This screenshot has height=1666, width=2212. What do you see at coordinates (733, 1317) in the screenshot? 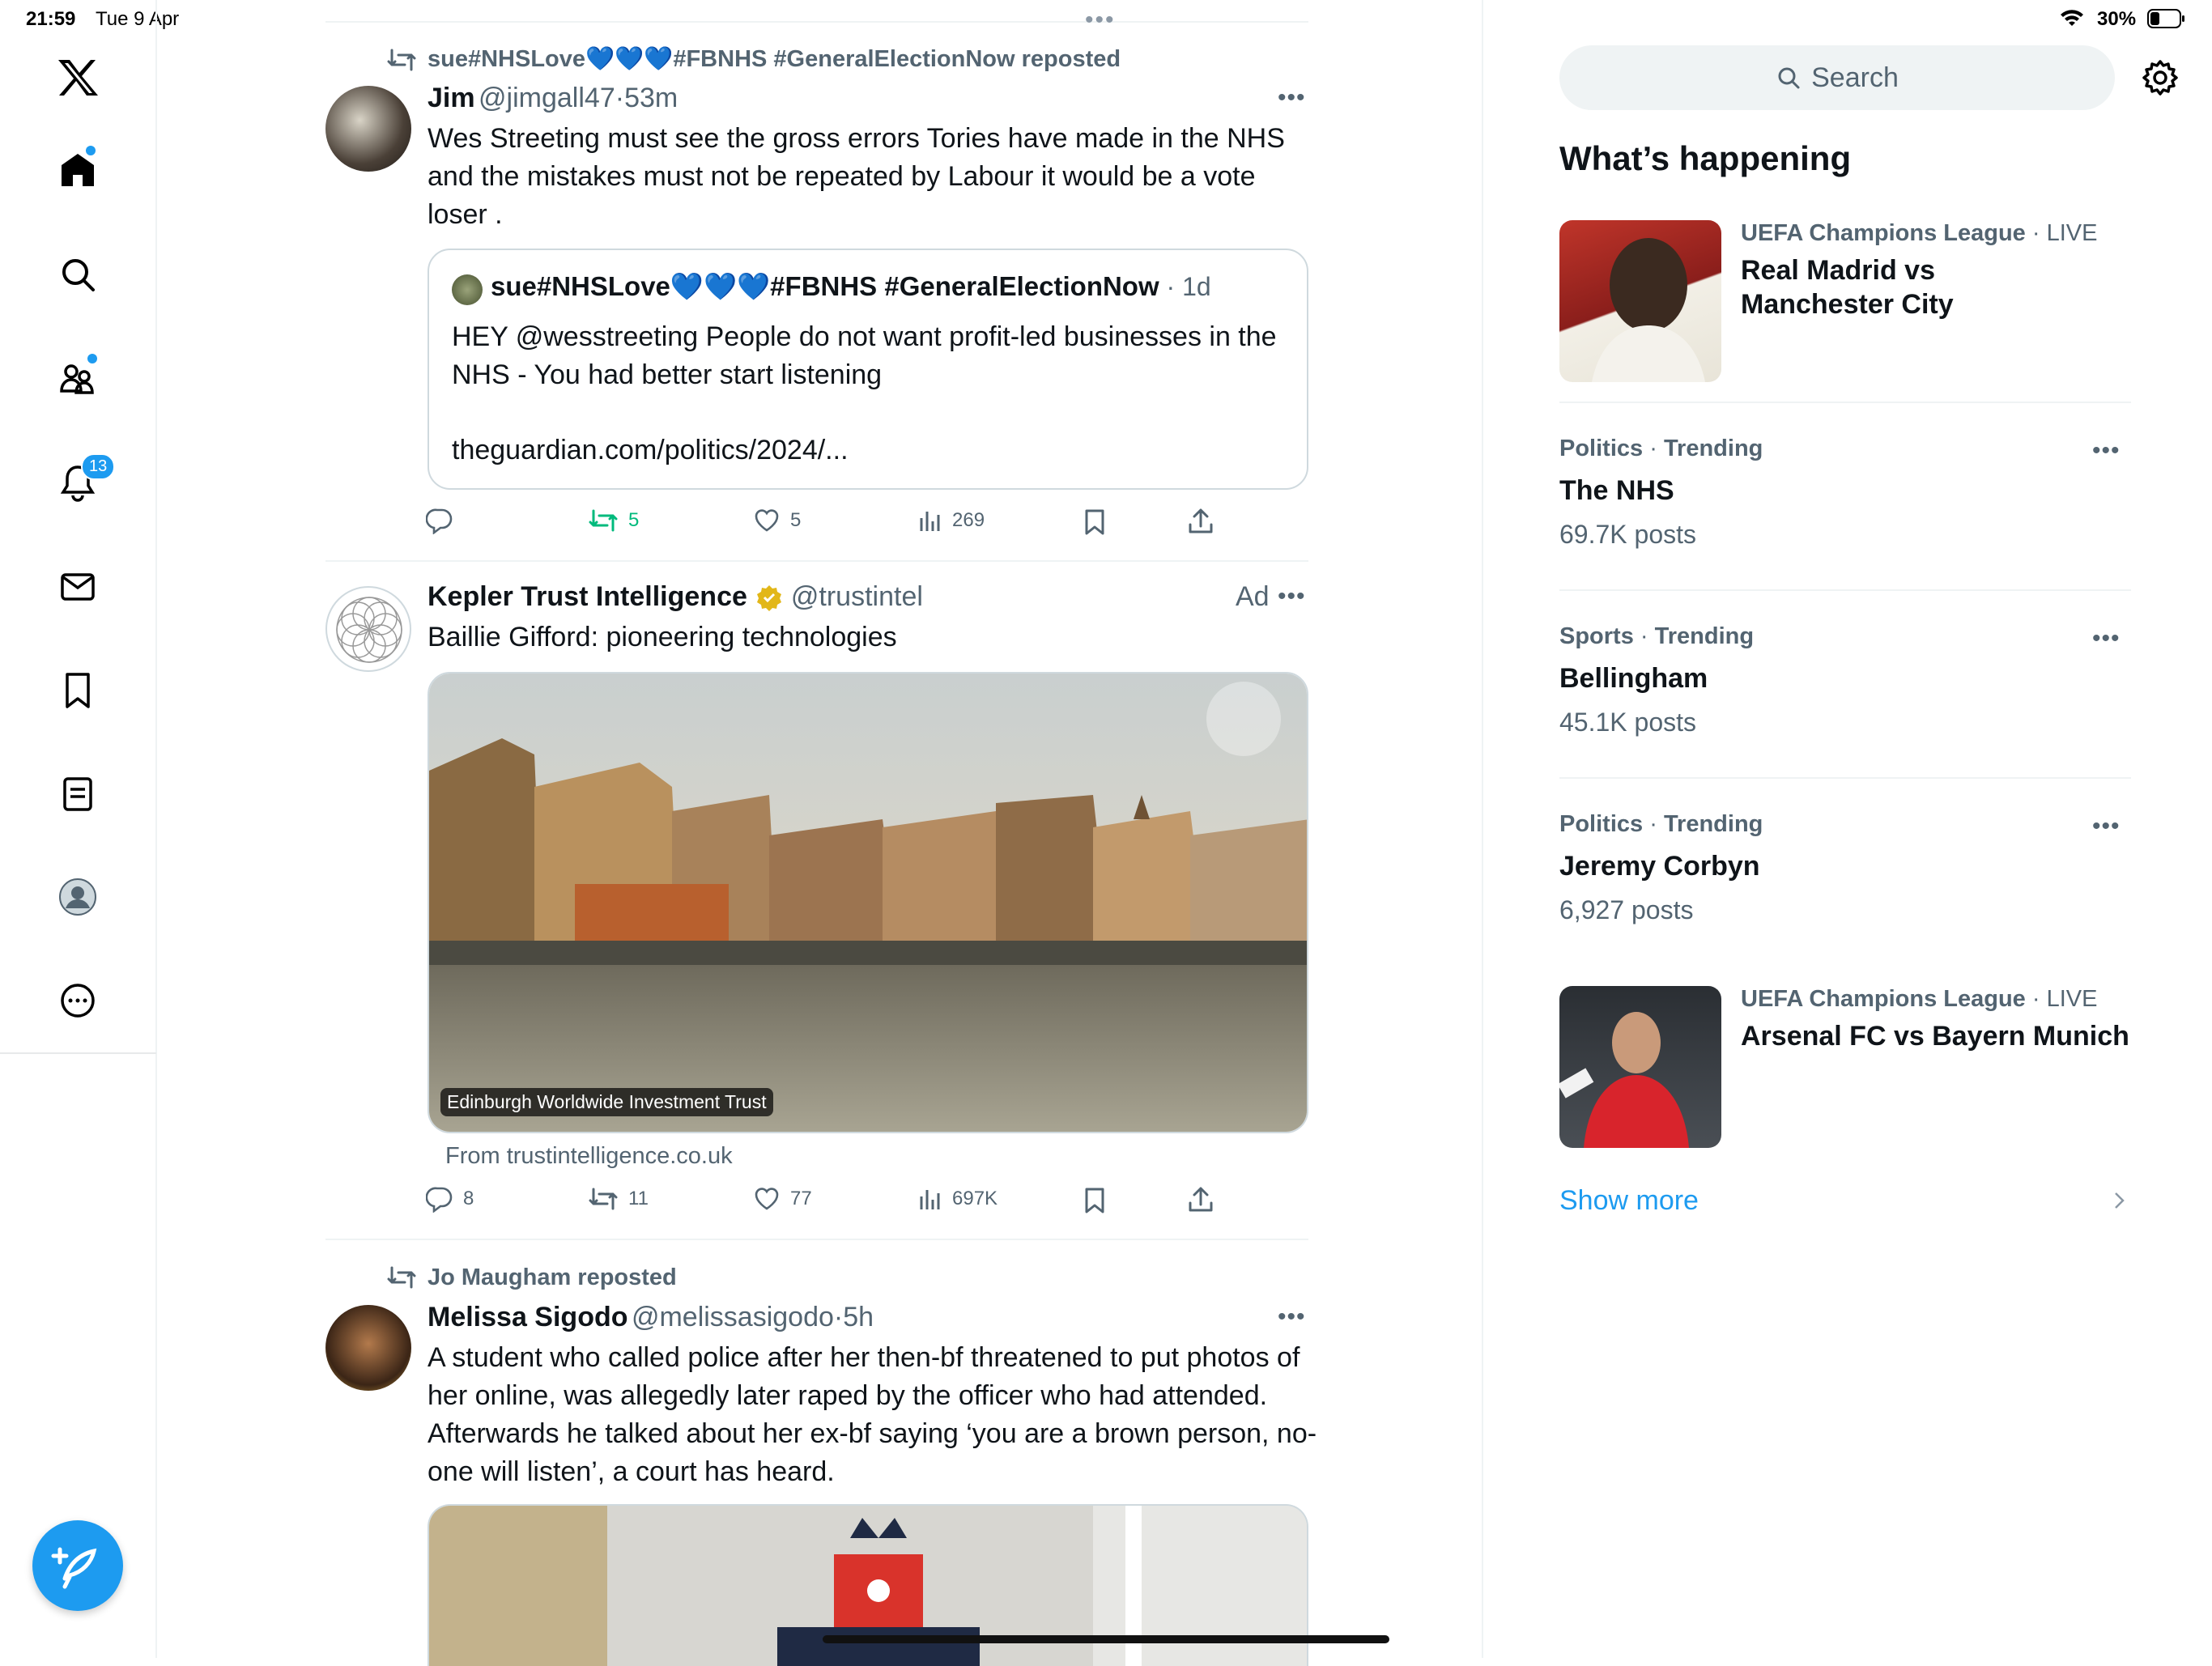
I see `author-handle: @melissasigodo` at bounding box center [733, 1317].